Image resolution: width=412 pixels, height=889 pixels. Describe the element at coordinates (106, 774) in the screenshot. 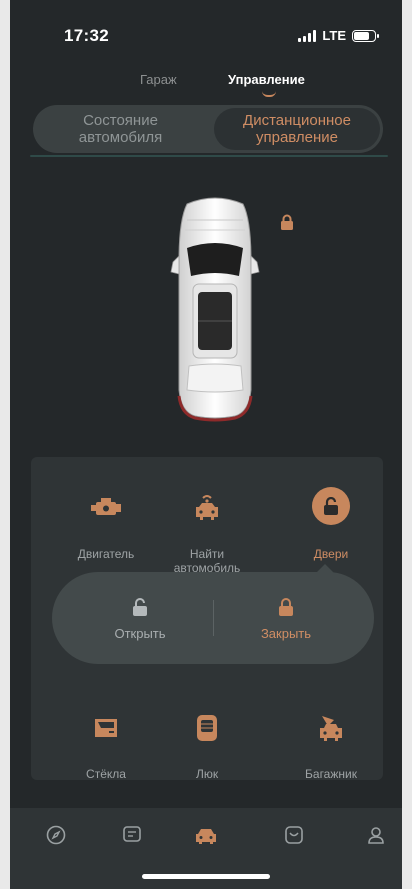

I see `windows-label: Стёкла` at that location.